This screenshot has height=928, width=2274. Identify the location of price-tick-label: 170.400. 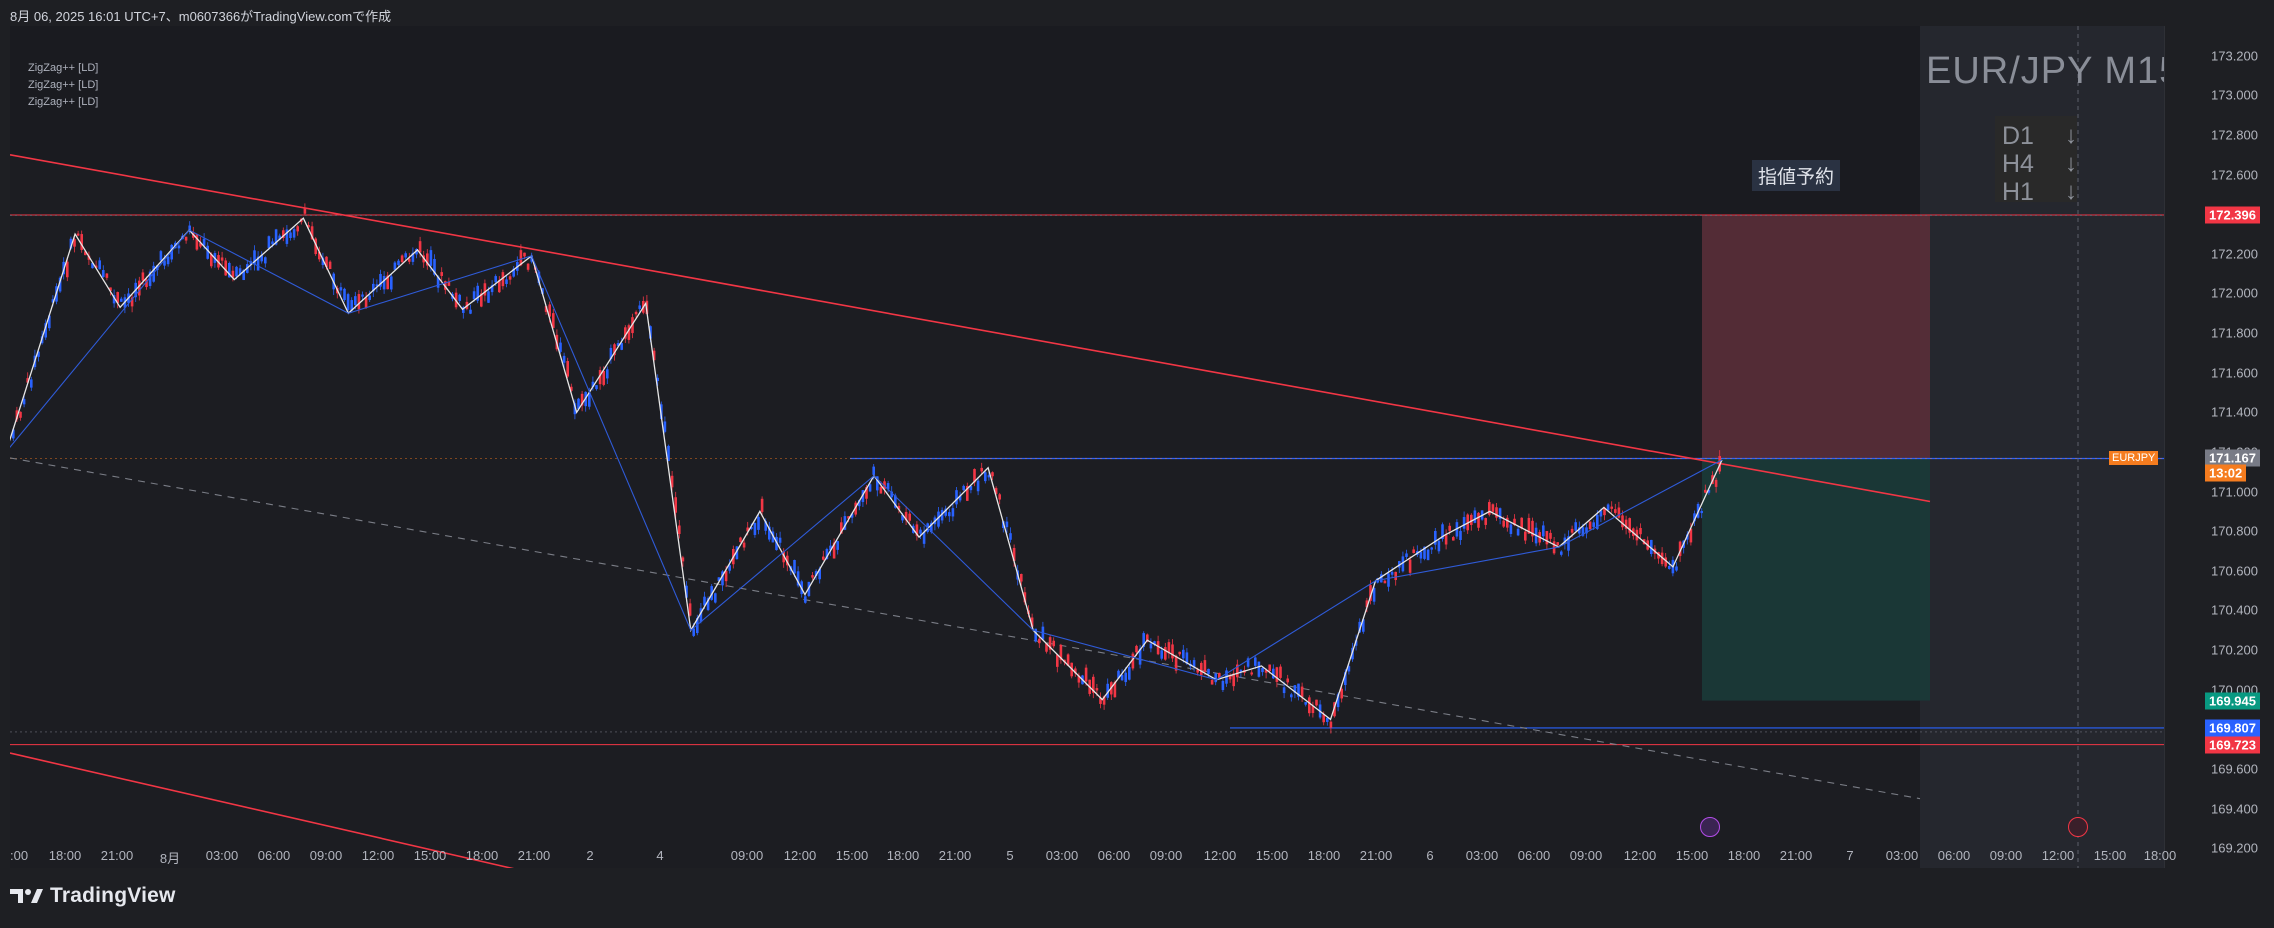
(2234, 610).